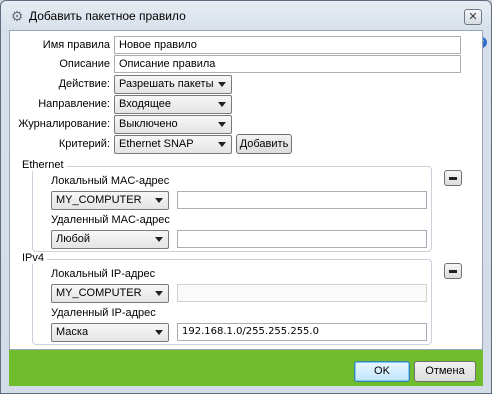 This screenshot has height=394, width=492. Describe the element at coordinates (76, 45) in the screenshot. I see `rule-name-label: Имя правила` at that location.